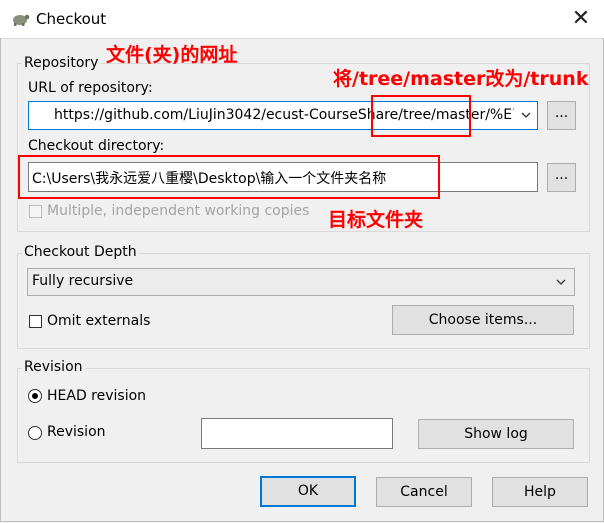 The image size is (604, 523). What do you see at coordinates (172, 55) in the screenshot?
I see `annotation-url-note: 文件(夹)的网址` at bounding box center [172, 55].